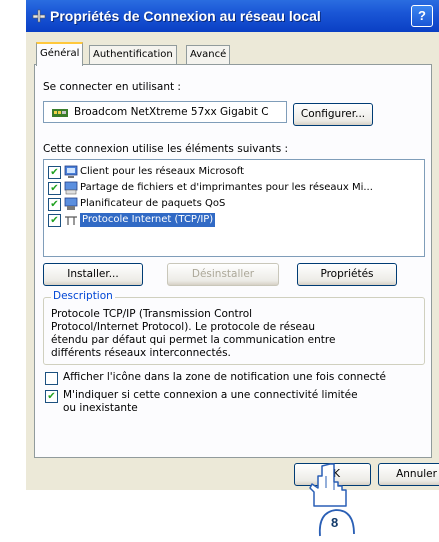  Describe the element at coordinates (51, 396) in the screenshot. I see `notify-checkbox: ✔` at that location.